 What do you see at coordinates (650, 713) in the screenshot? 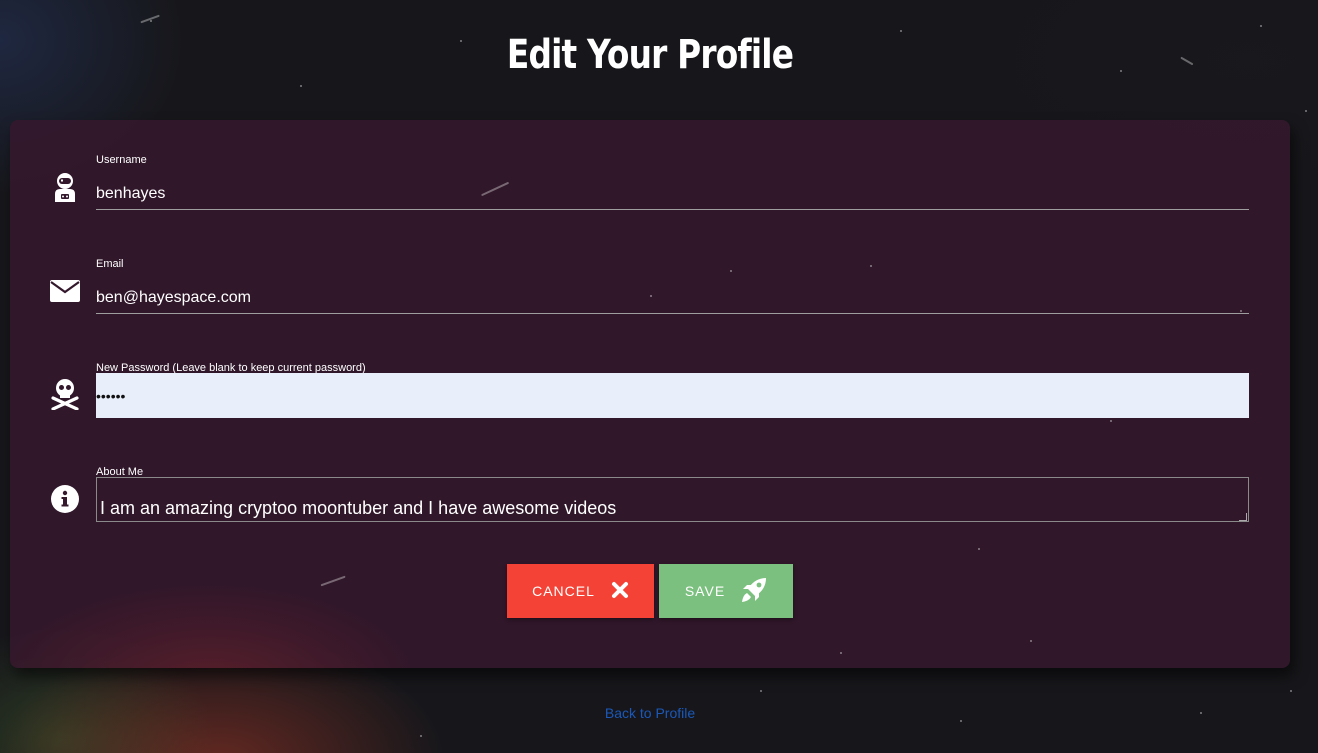
I see `back-to-profile-link: Back to Profile` at bounding box center [650, 713].